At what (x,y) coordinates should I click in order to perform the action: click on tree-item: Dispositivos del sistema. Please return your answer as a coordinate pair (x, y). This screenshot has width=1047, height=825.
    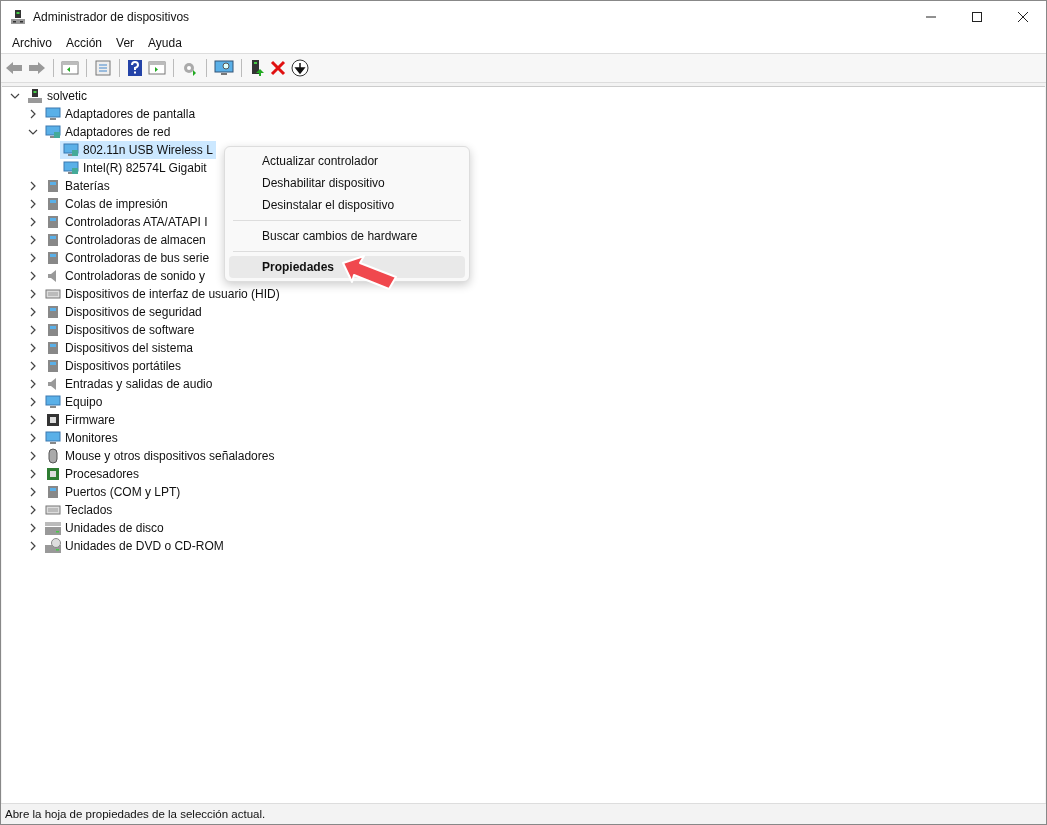
    Looking at the image, I should click on (119, 348).